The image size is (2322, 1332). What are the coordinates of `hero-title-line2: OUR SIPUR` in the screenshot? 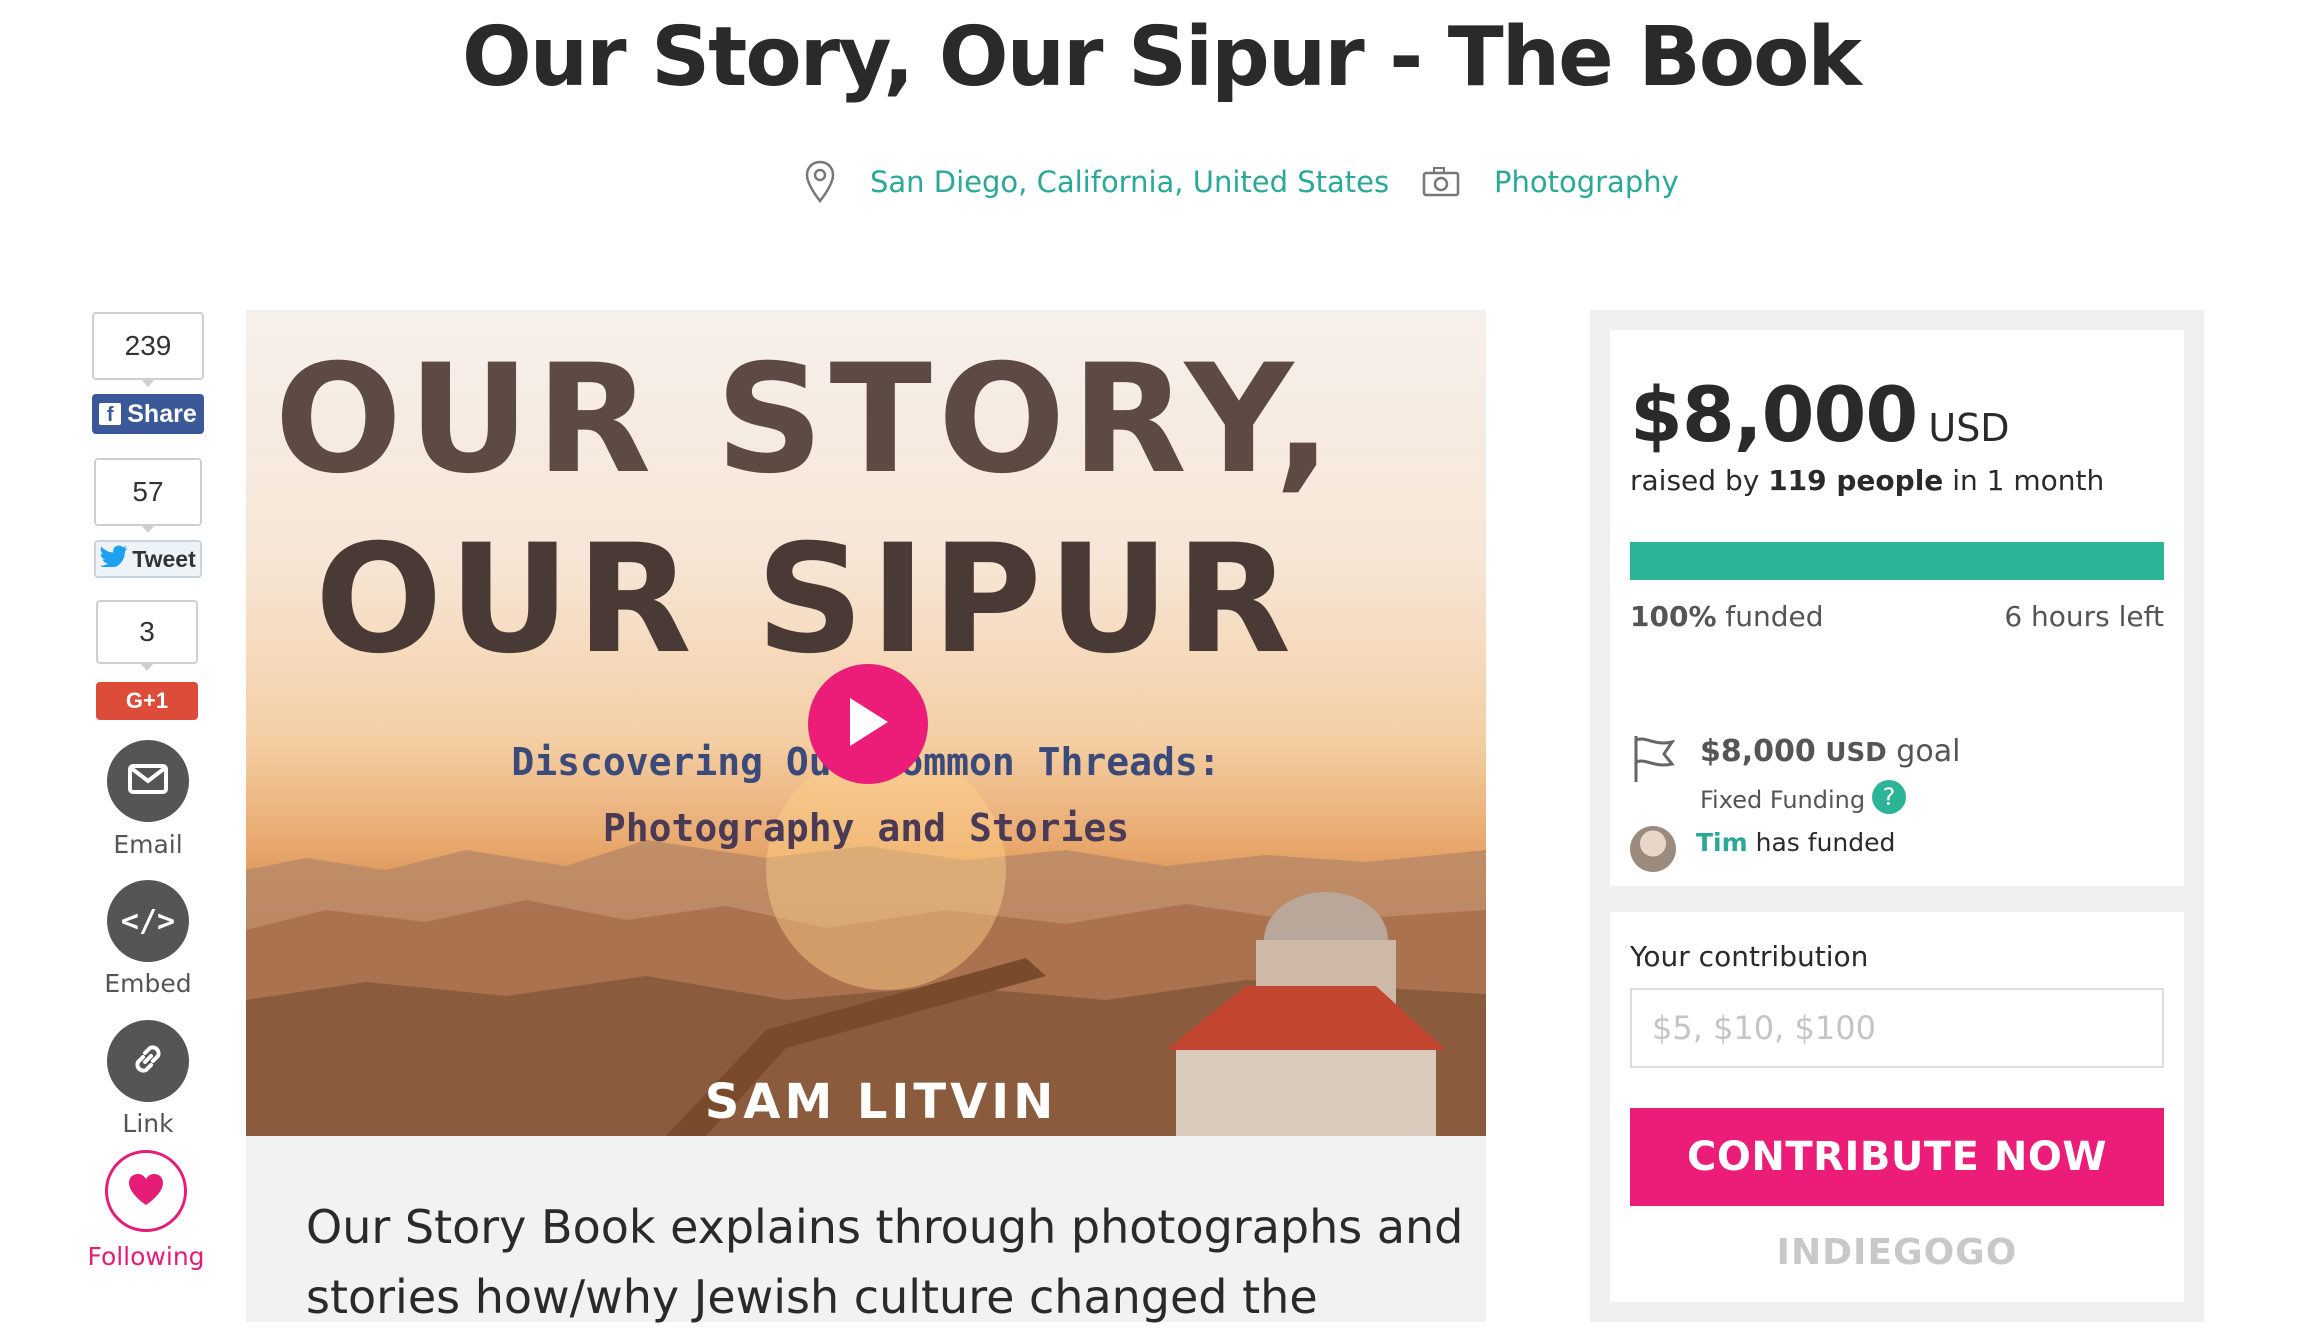 It's located at (806, 600).